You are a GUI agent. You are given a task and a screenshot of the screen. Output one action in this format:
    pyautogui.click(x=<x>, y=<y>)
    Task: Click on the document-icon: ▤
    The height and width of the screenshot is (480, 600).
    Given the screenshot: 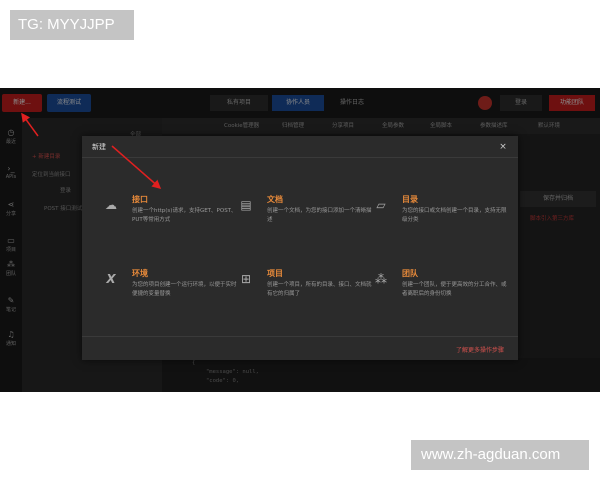 What is the action you would take?
    pyautogui.click(x=246, y=205)
    